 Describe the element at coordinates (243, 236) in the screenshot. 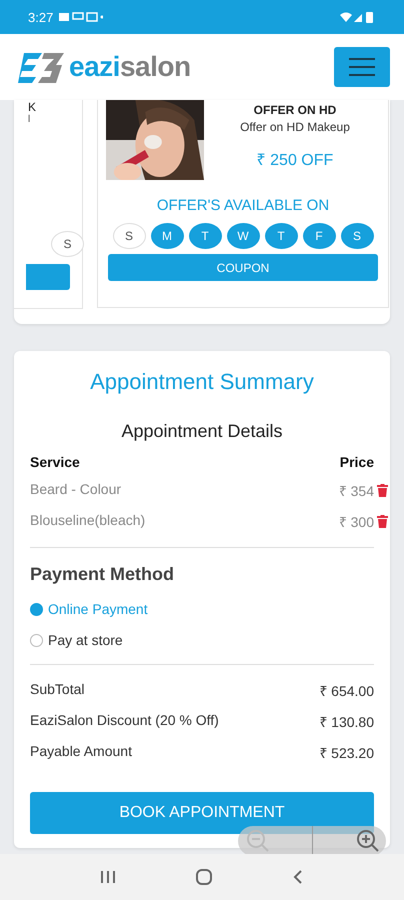

I see `day-badge: W` at that location.